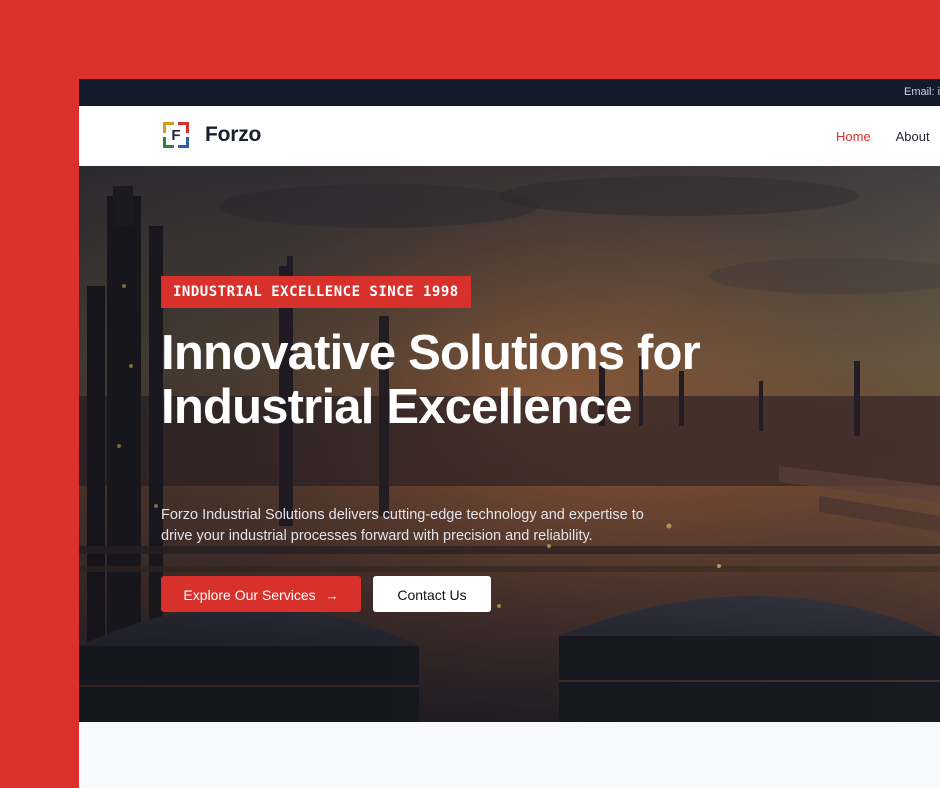 This screenshot has width=940, height=788. What do you see at coordinates (249, 595) in the screenshot?
I see `explore-services-label: Explore Our Services` at bounding box center [249, 595].